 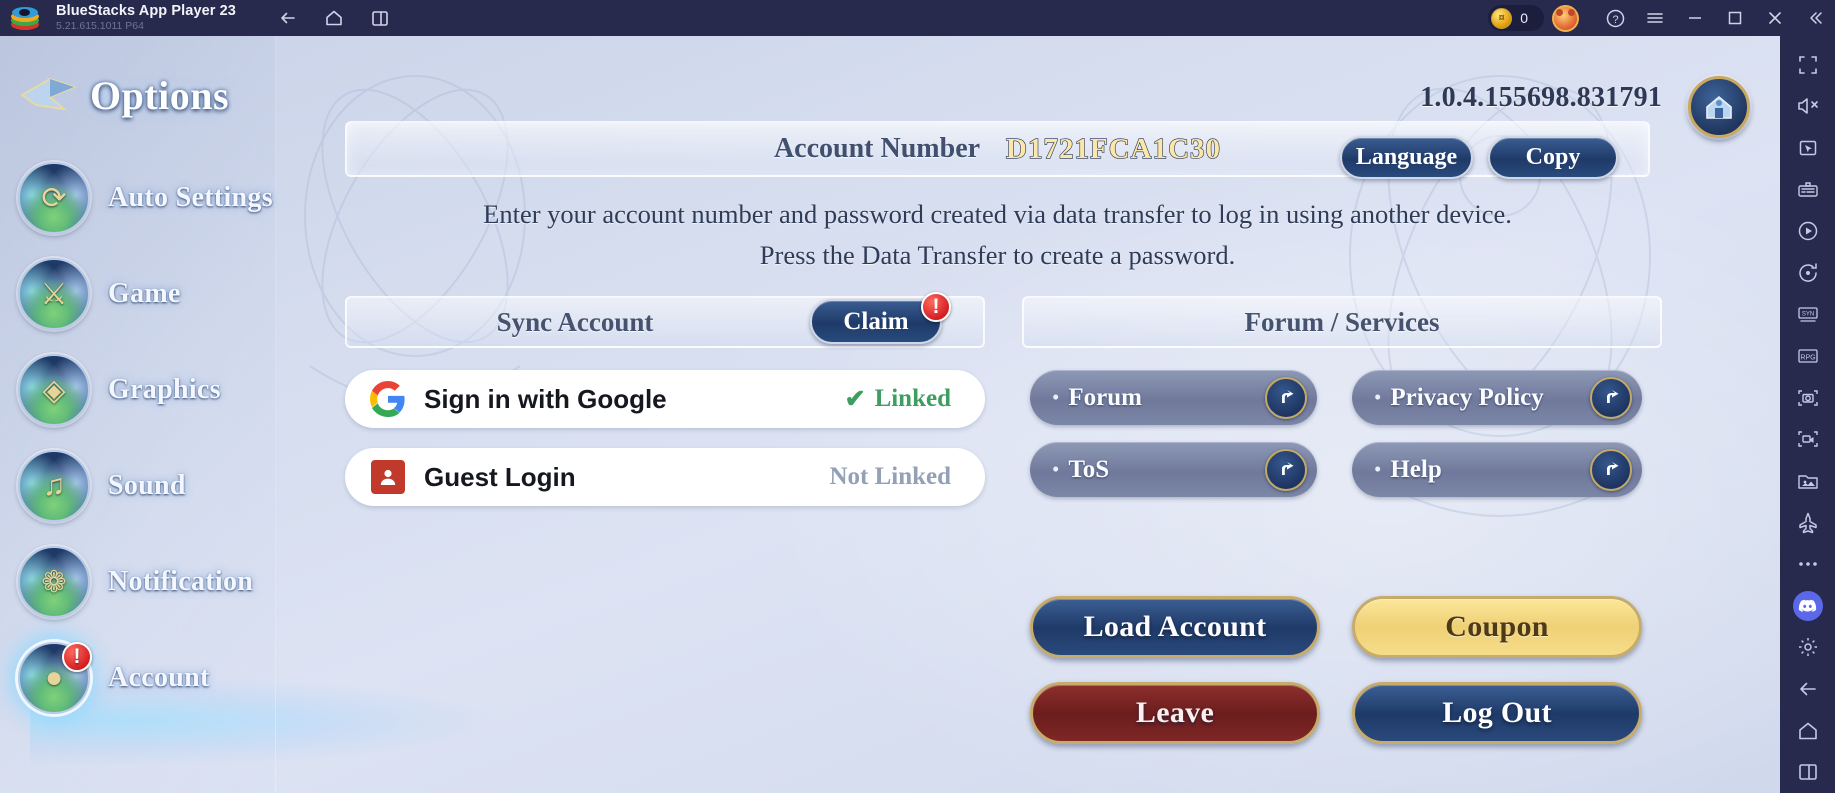 I want to click on forum-link-forum: • Forum, so click(x=1173, y=397).